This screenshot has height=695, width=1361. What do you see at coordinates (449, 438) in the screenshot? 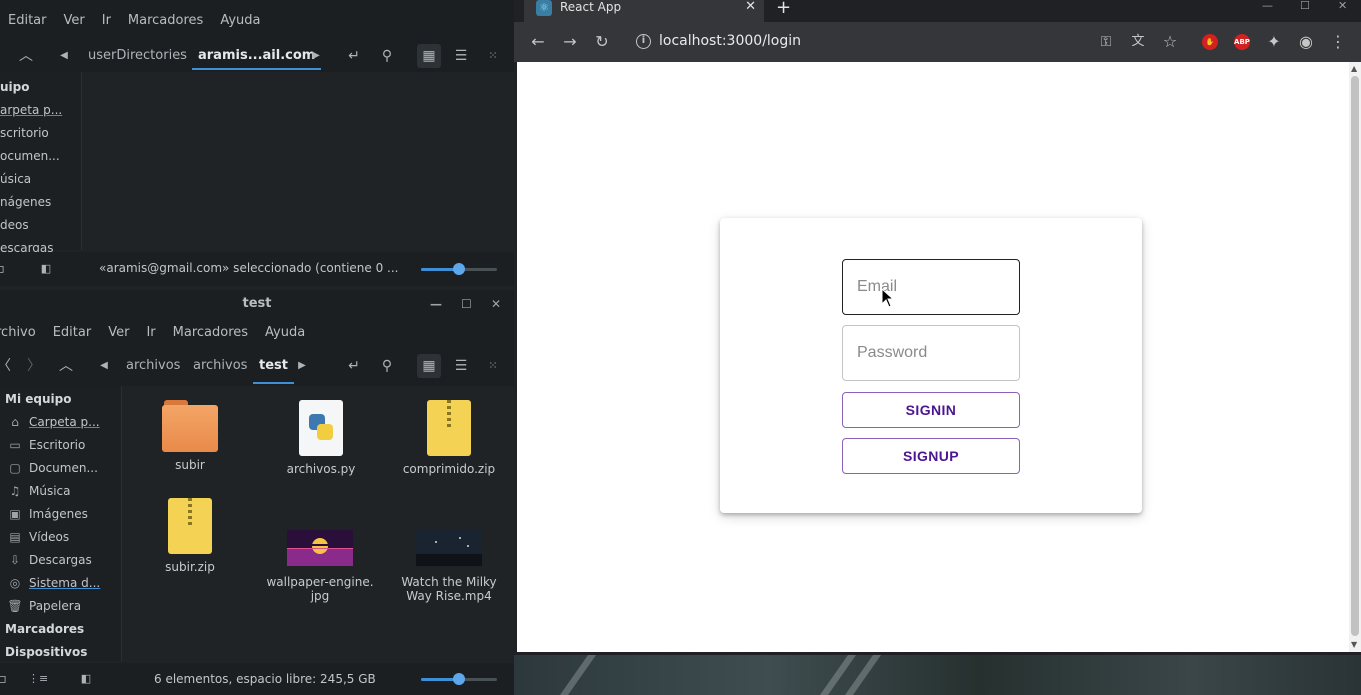
I see `file-item-zip: comprimido.zip` at bounding box center [449, 438].